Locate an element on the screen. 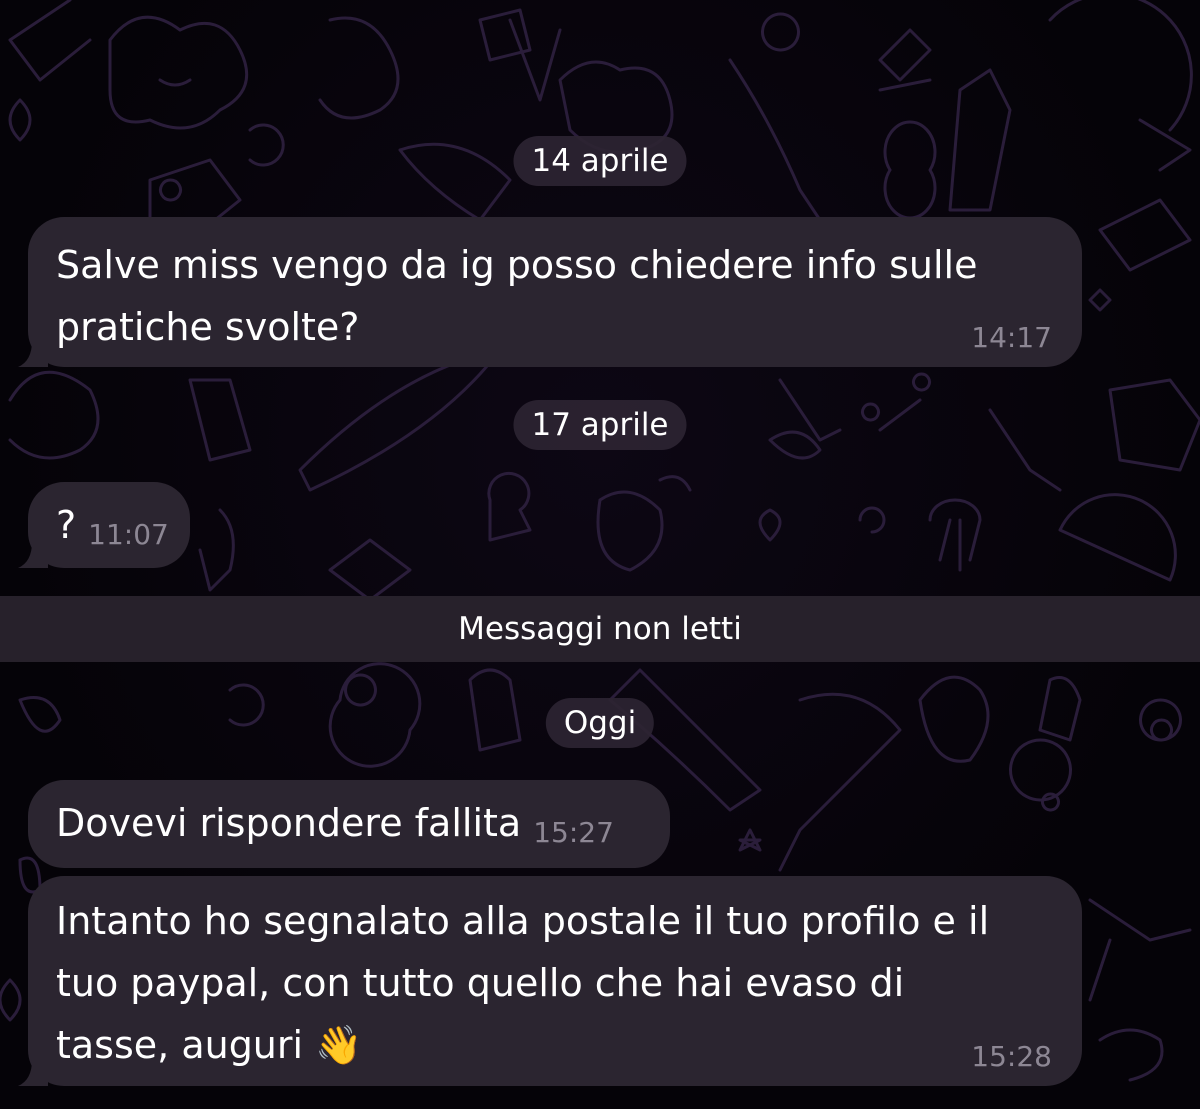 The width and height of the screenshot is (1200, 1109). message-text: ? is located at coordinates (66, 525).